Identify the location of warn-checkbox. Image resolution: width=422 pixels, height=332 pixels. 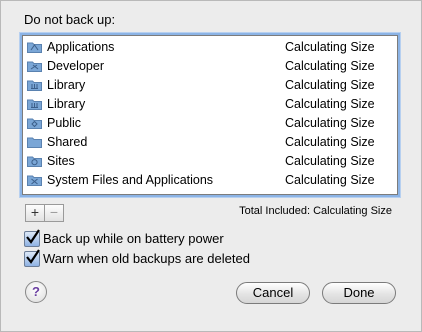
(32, 258).